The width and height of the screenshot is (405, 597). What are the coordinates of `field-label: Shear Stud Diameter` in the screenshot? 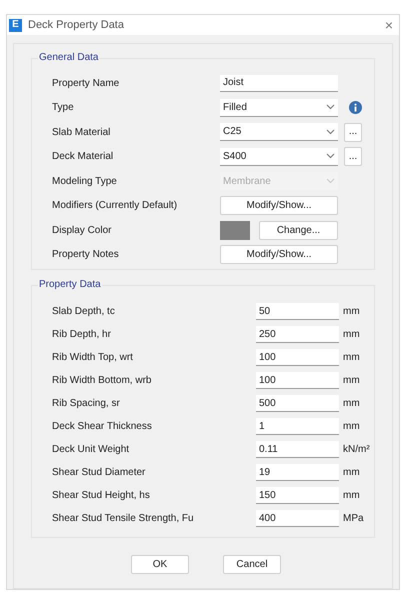 It's located at (99, 473).